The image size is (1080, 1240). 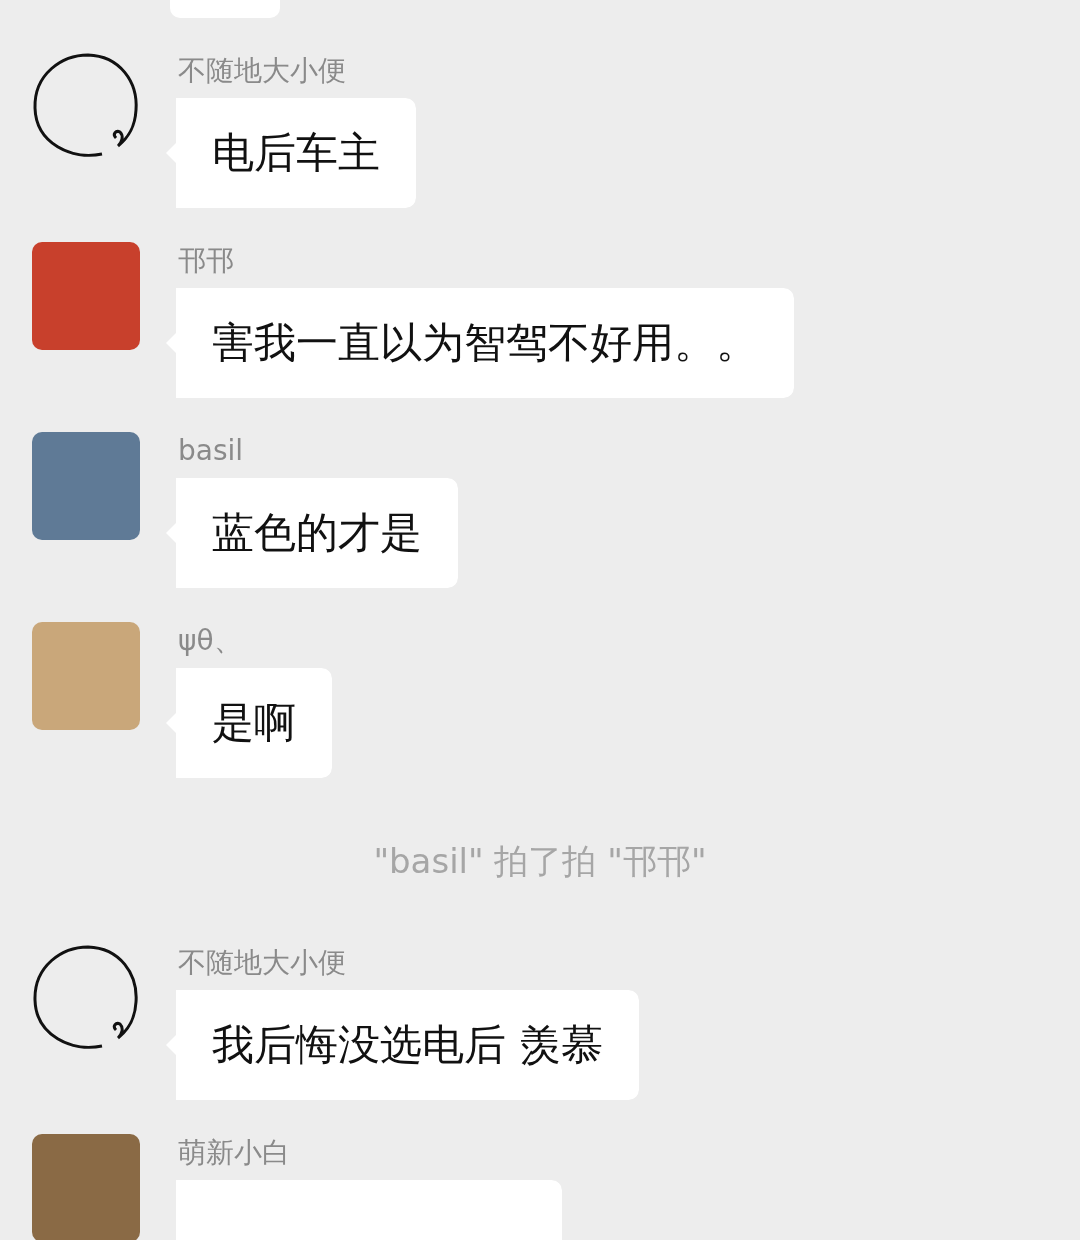 What do you see at coordinates (249, 723) in the screenshot?
I see `message-bubble: 是啊` at bounding box center [249, 723].